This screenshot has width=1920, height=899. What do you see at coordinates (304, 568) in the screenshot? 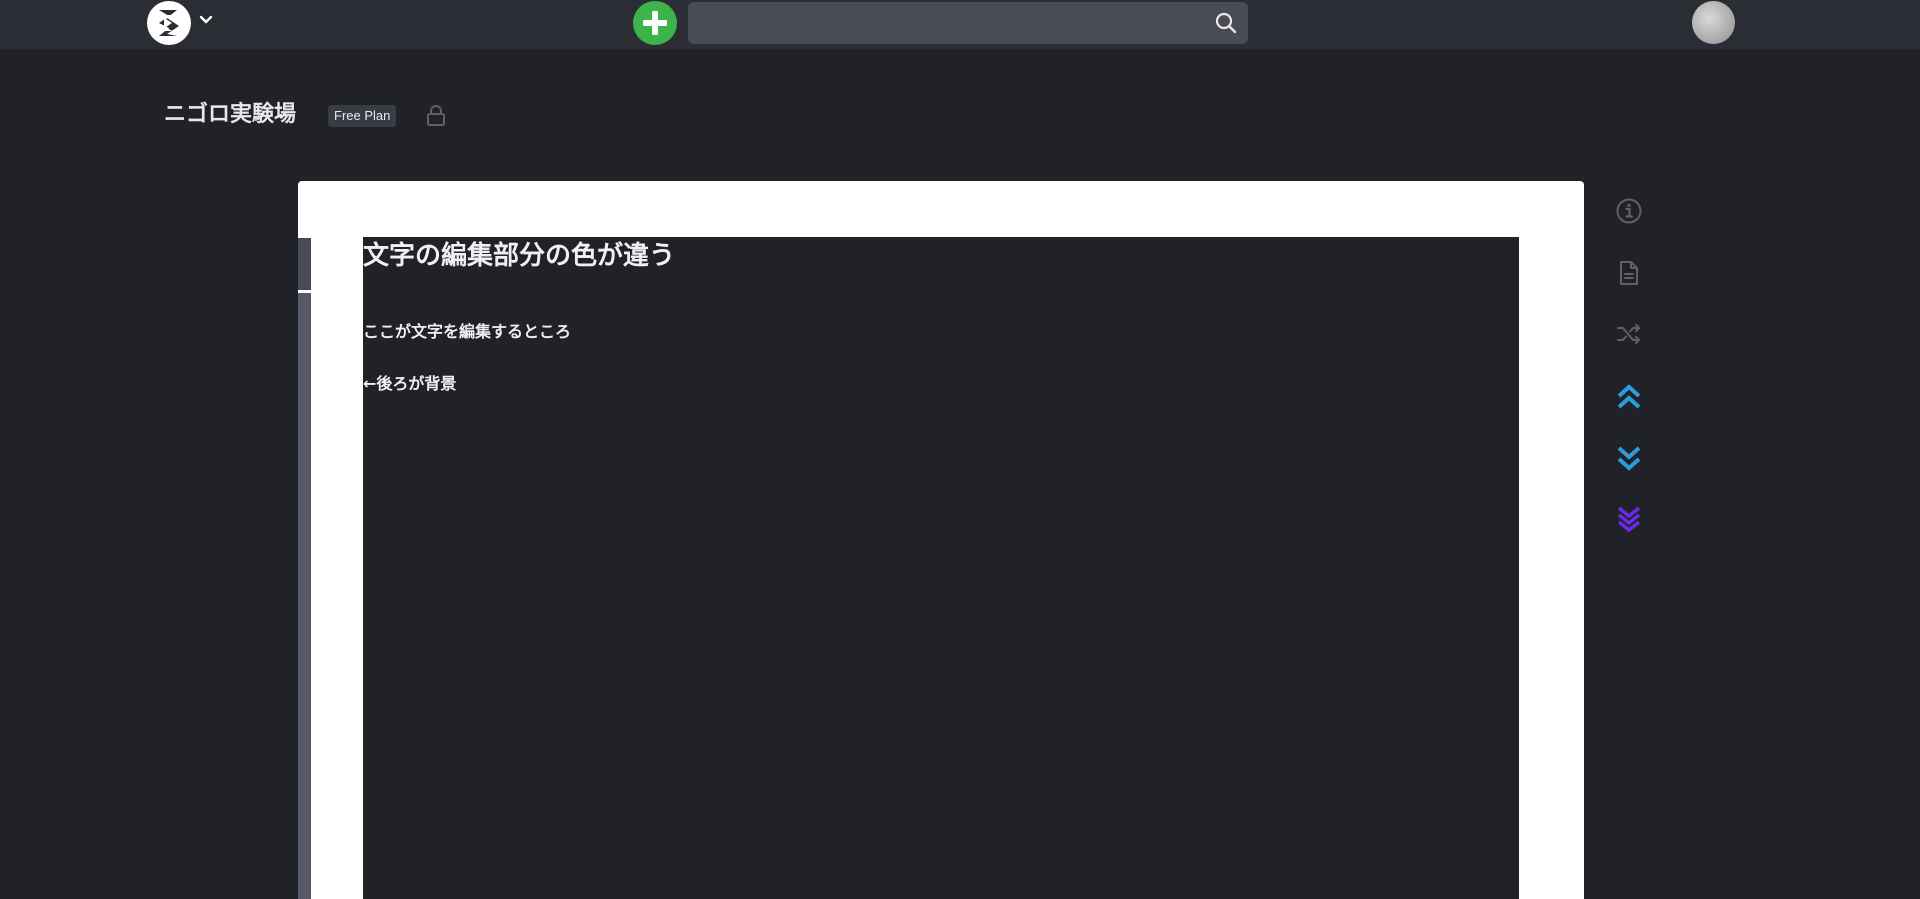
I see `line-gutter` at bounding box center [304, 568].